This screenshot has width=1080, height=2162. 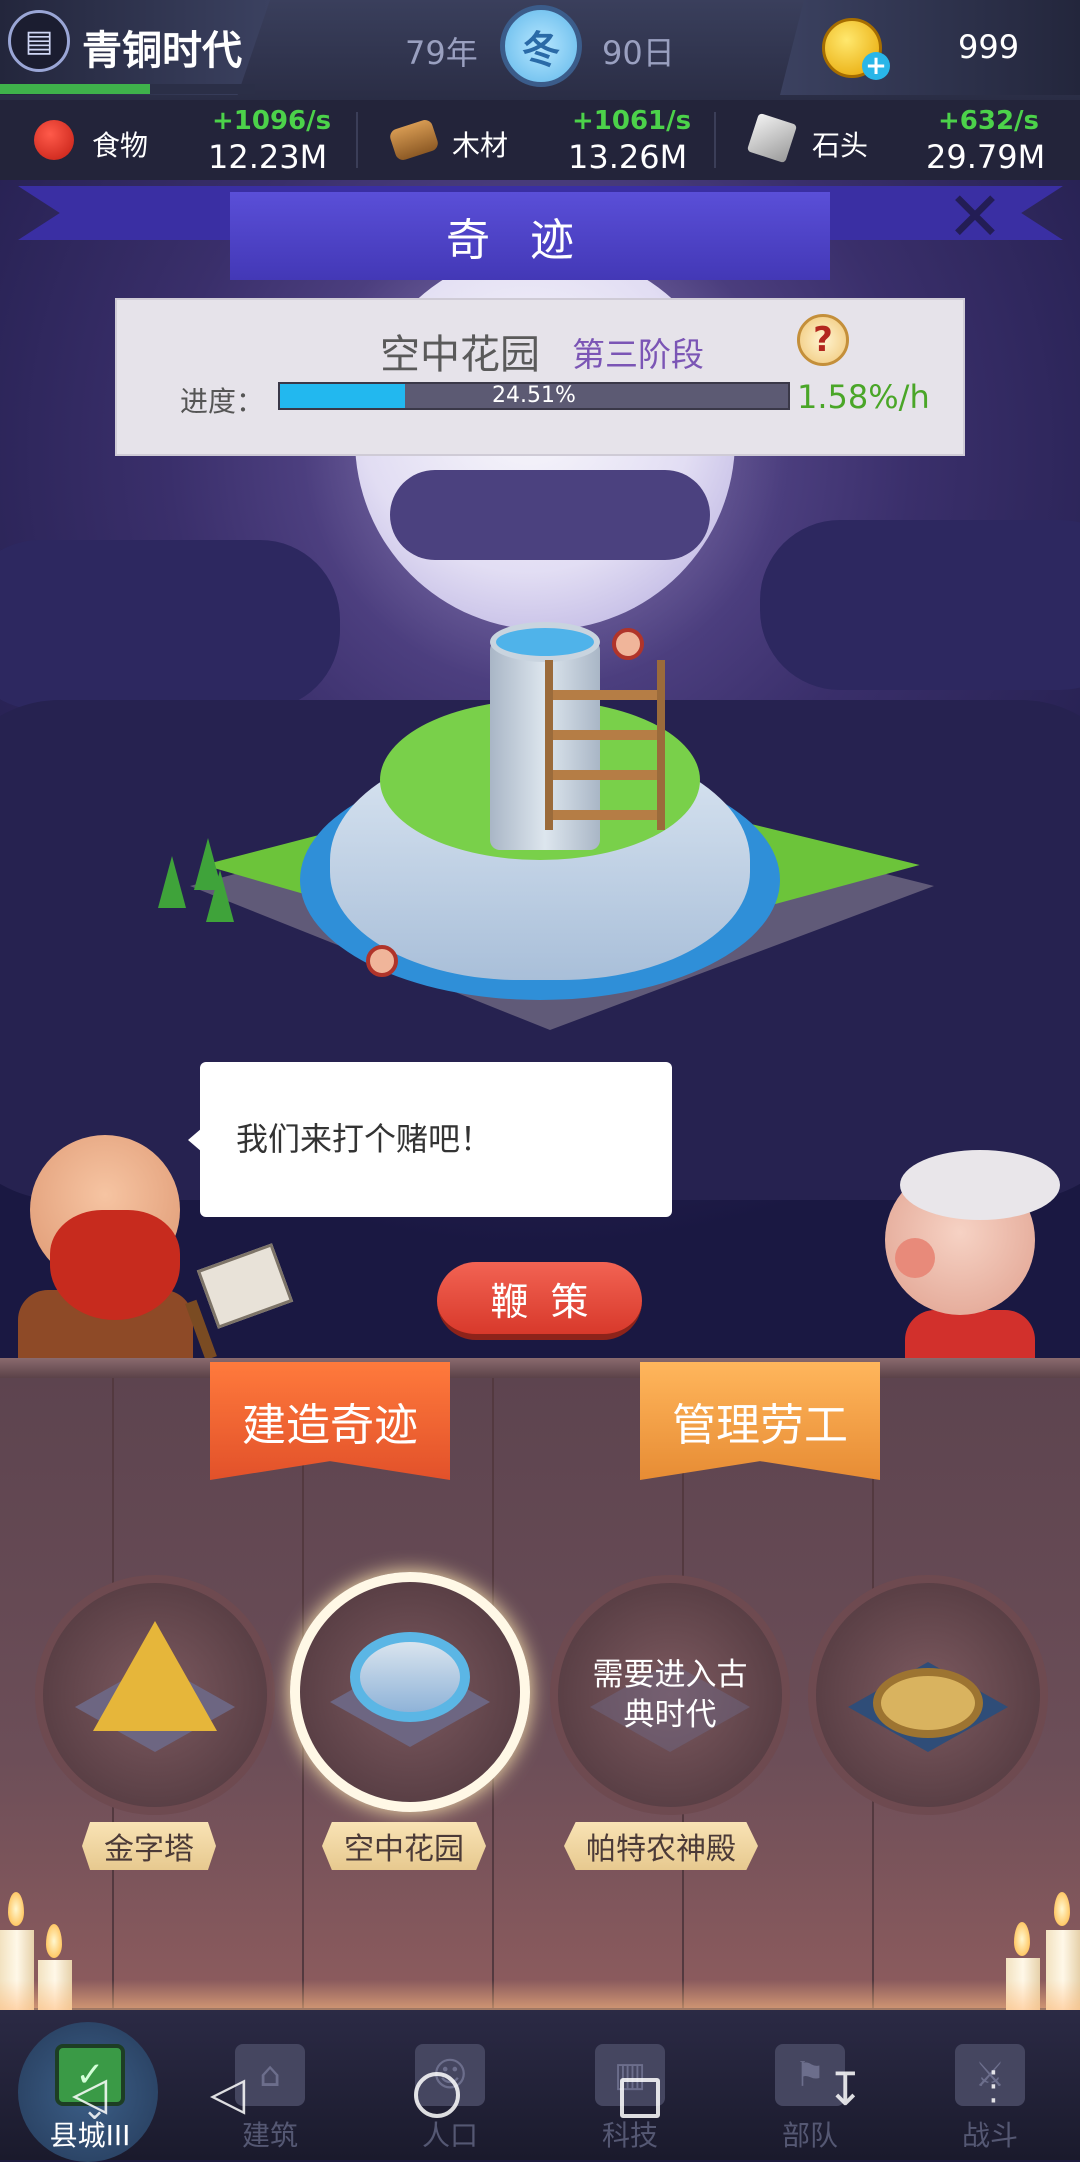 I want to click on old-man-hair, so click(x=980, y=1185).